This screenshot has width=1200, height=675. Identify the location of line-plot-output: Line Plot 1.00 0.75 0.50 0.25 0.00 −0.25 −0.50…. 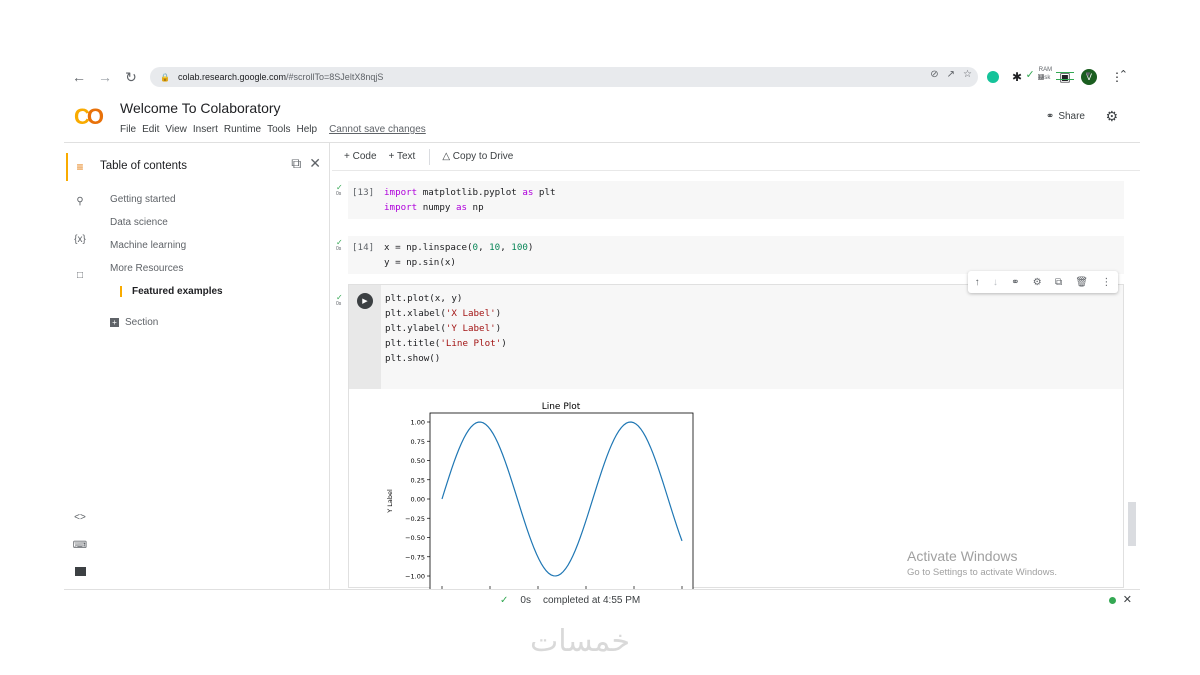
(540, 496).